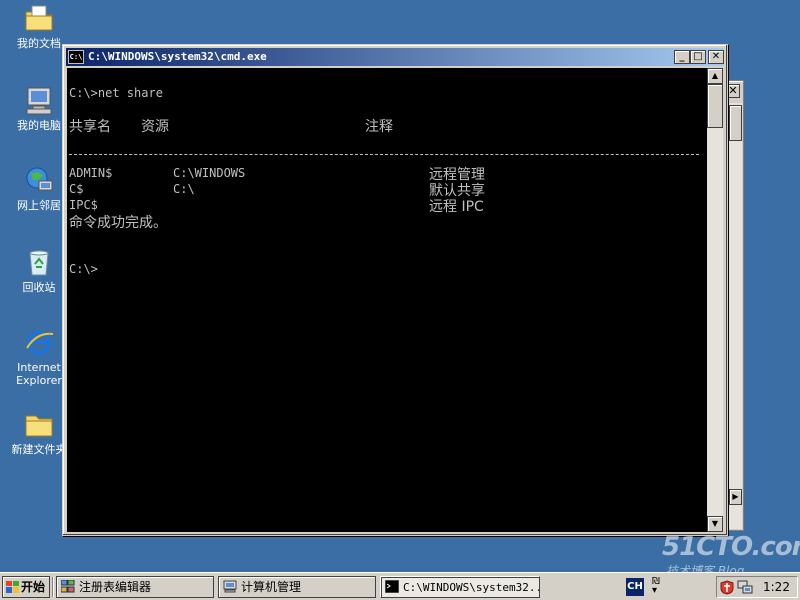  Describe the element at coordinates (384, 154) in the screenshot. I see `separator-line` at that location.